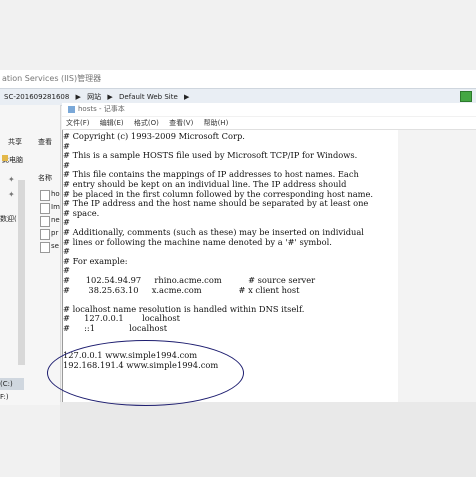 The image size is (476, 477). I want to click on menu-help: 帮助(H), so click(216, 123).